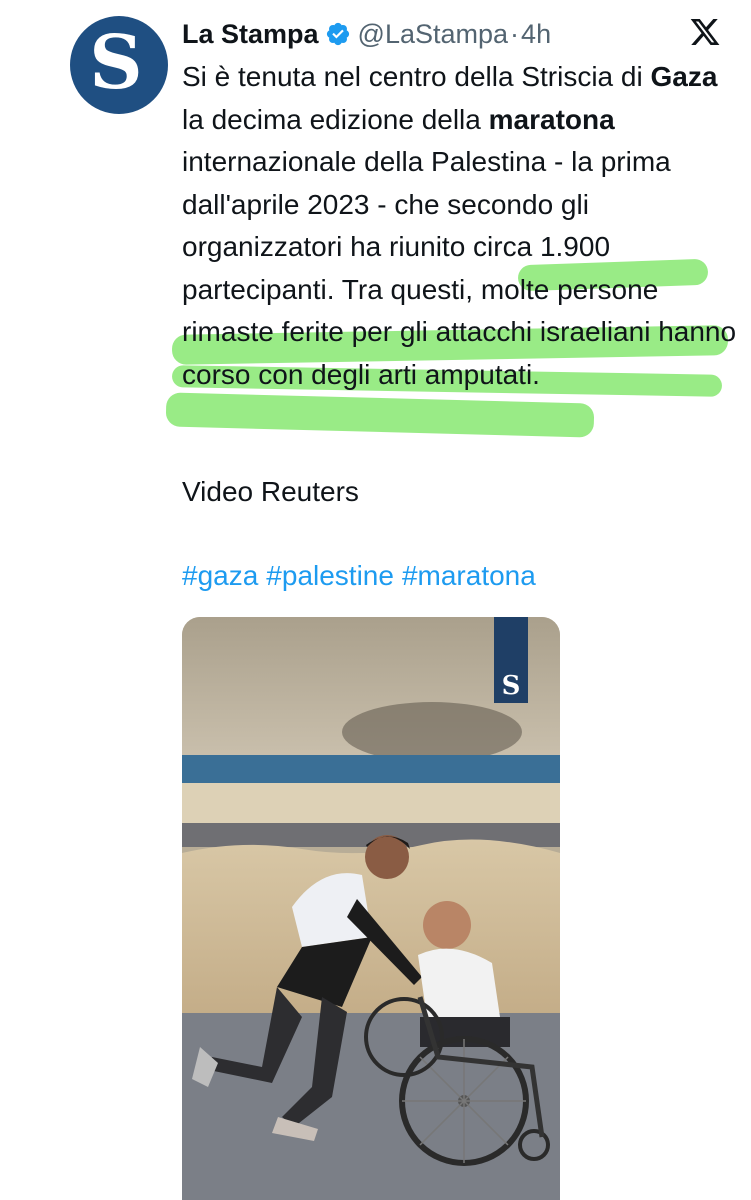 The height and width of the screenshot is (1200, 751). I want to click on verified-badge-icon, so click(337, 34).